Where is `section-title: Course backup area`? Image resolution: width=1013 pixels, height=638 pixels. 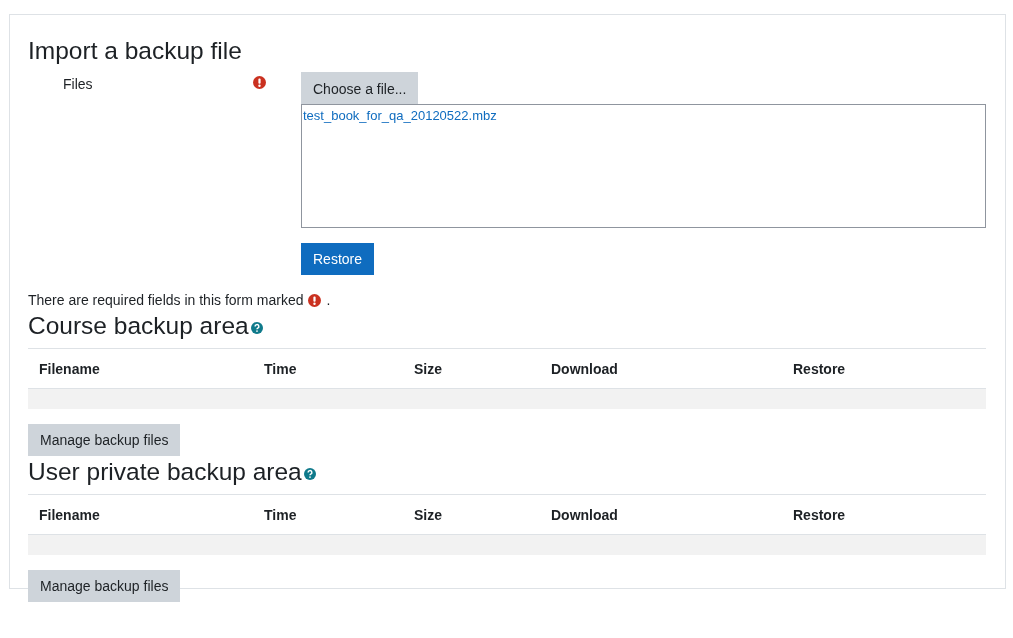 section-title: Course backup area is located at coordinates (138, 326).